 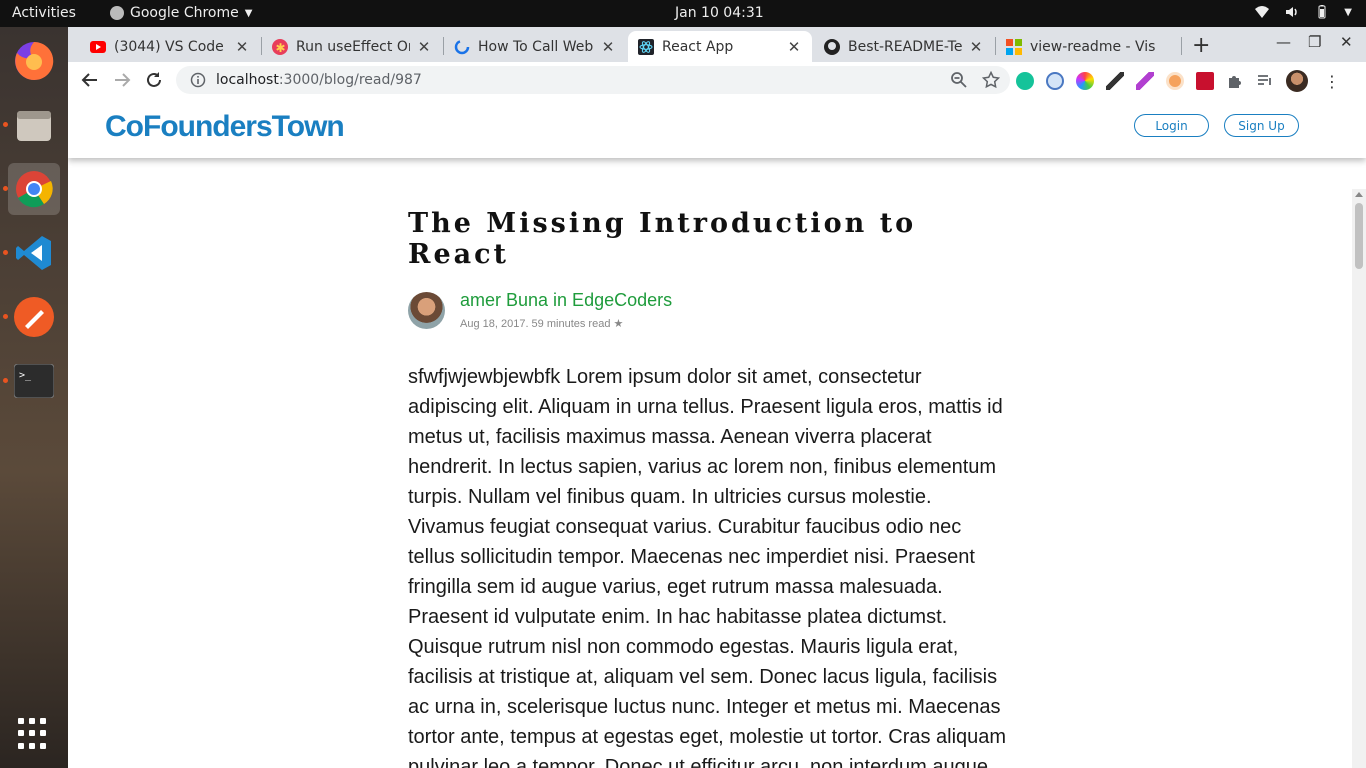 I want to click on github-icon, so click(x=832, y=46).